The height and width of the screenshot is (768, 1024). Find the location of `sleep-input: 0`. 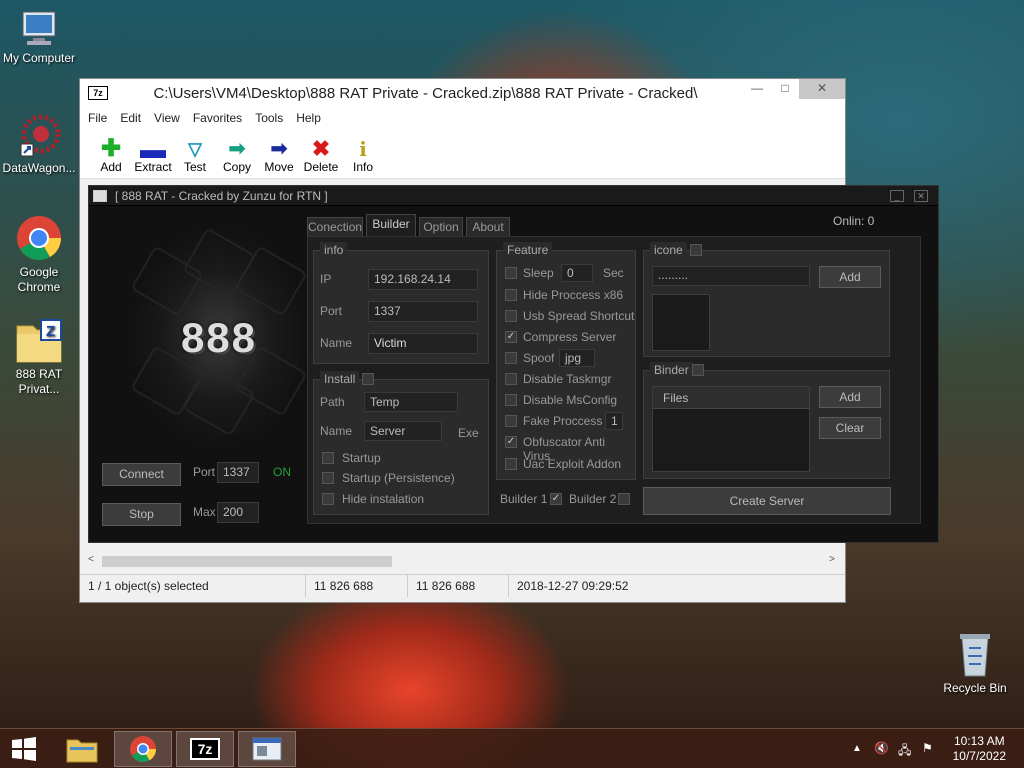

sleep-input: 0 is located at coordinates (577, 273).